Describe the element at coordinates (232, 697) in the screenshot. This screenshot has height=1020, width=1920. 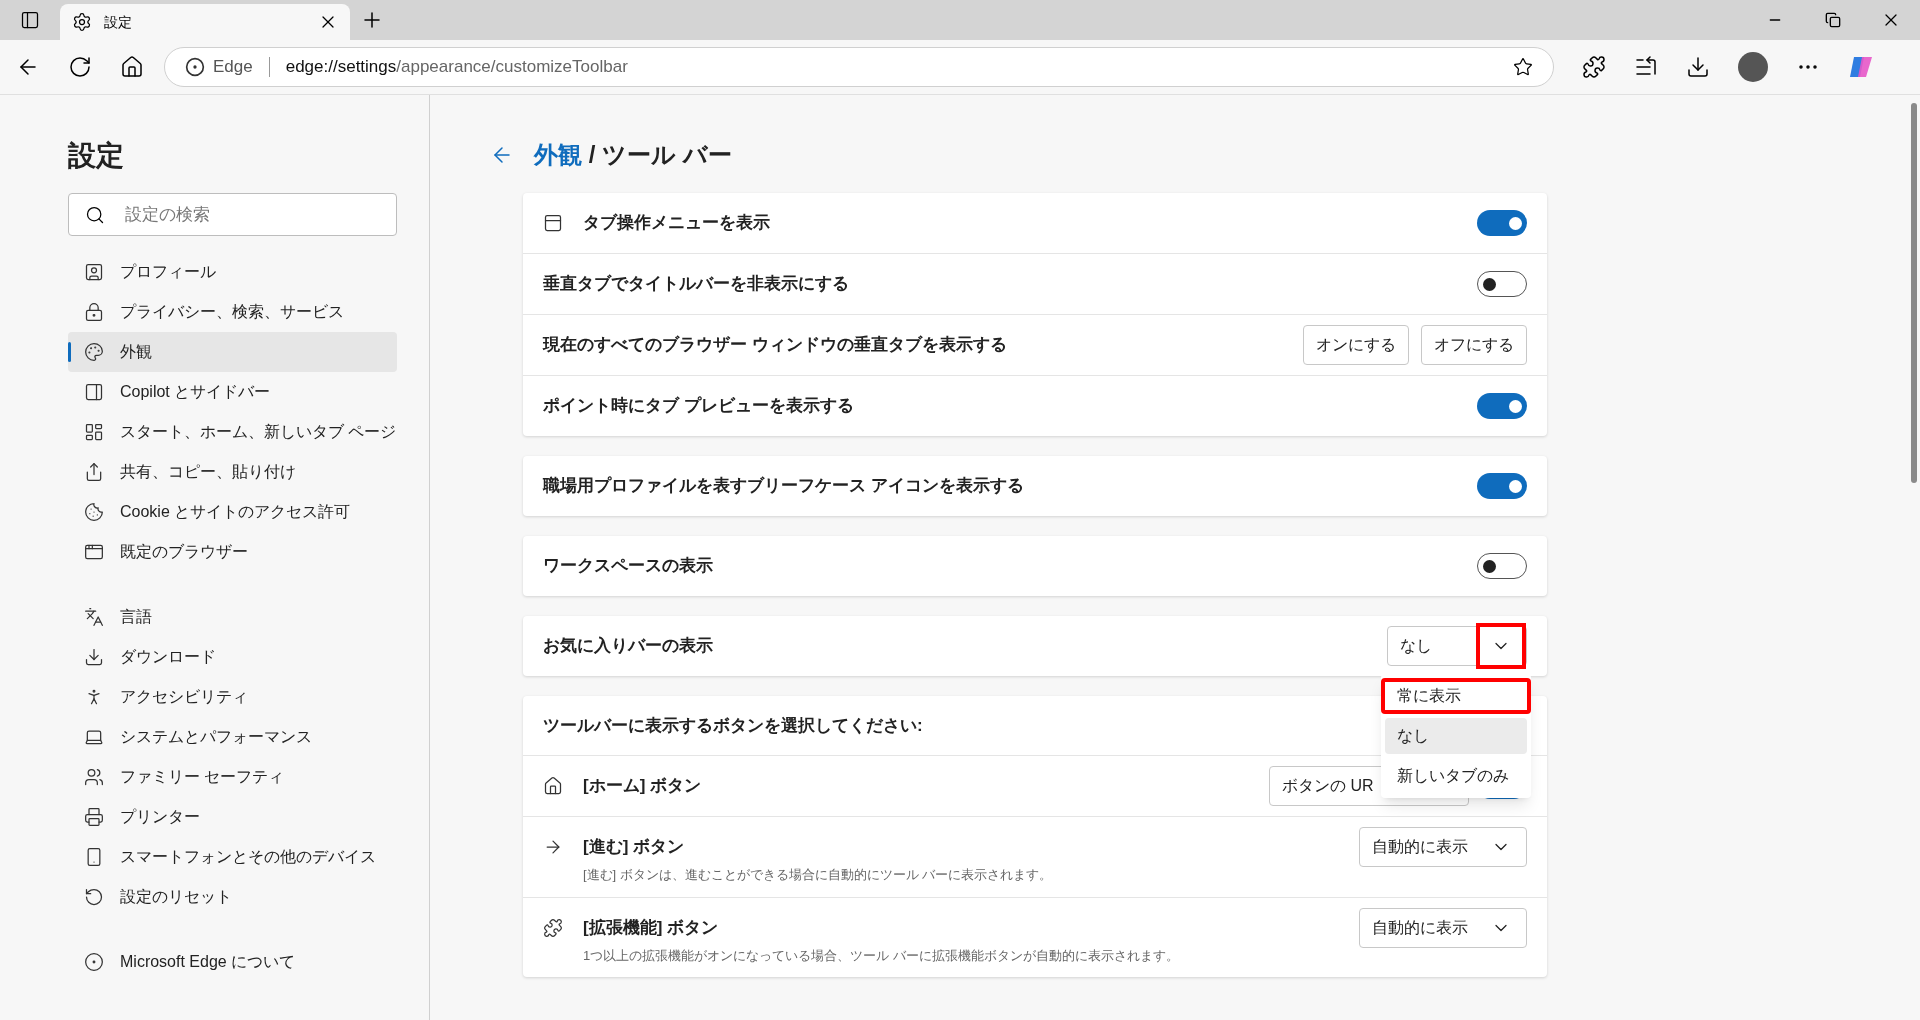
I see `sidebar-item: アクセシビリティ` at that location.